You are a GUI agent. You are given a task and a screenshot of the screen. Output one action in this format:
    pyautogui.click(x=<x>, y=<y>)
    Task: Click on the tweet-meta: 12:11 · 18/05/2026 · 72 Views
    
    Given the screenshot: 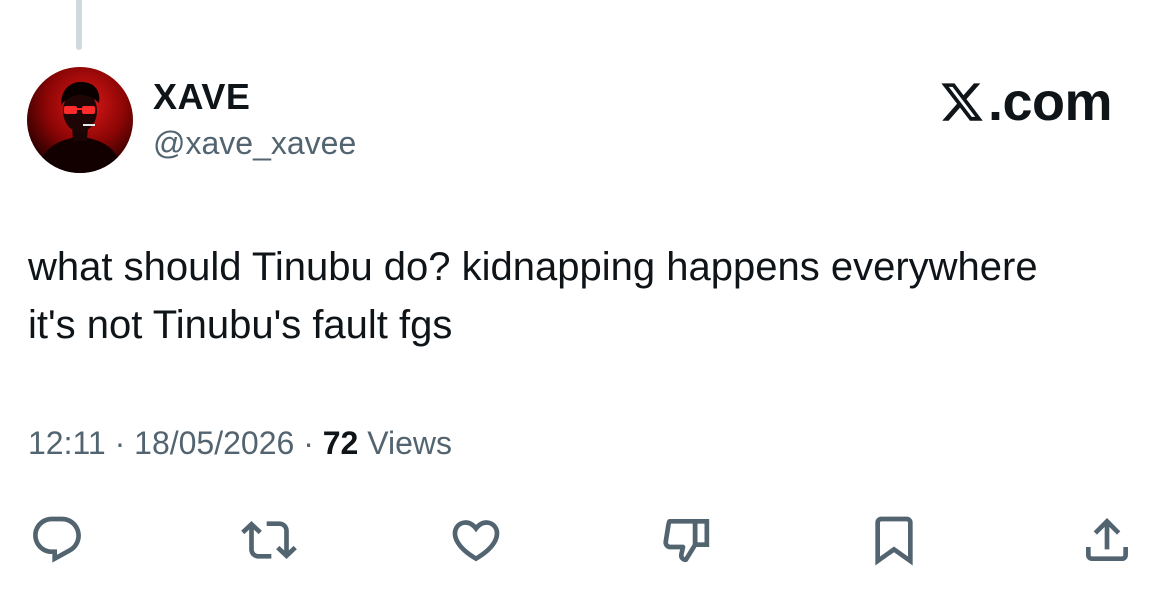 What is the action you would take?
    pyautogui.click(x=240, y=443)
    